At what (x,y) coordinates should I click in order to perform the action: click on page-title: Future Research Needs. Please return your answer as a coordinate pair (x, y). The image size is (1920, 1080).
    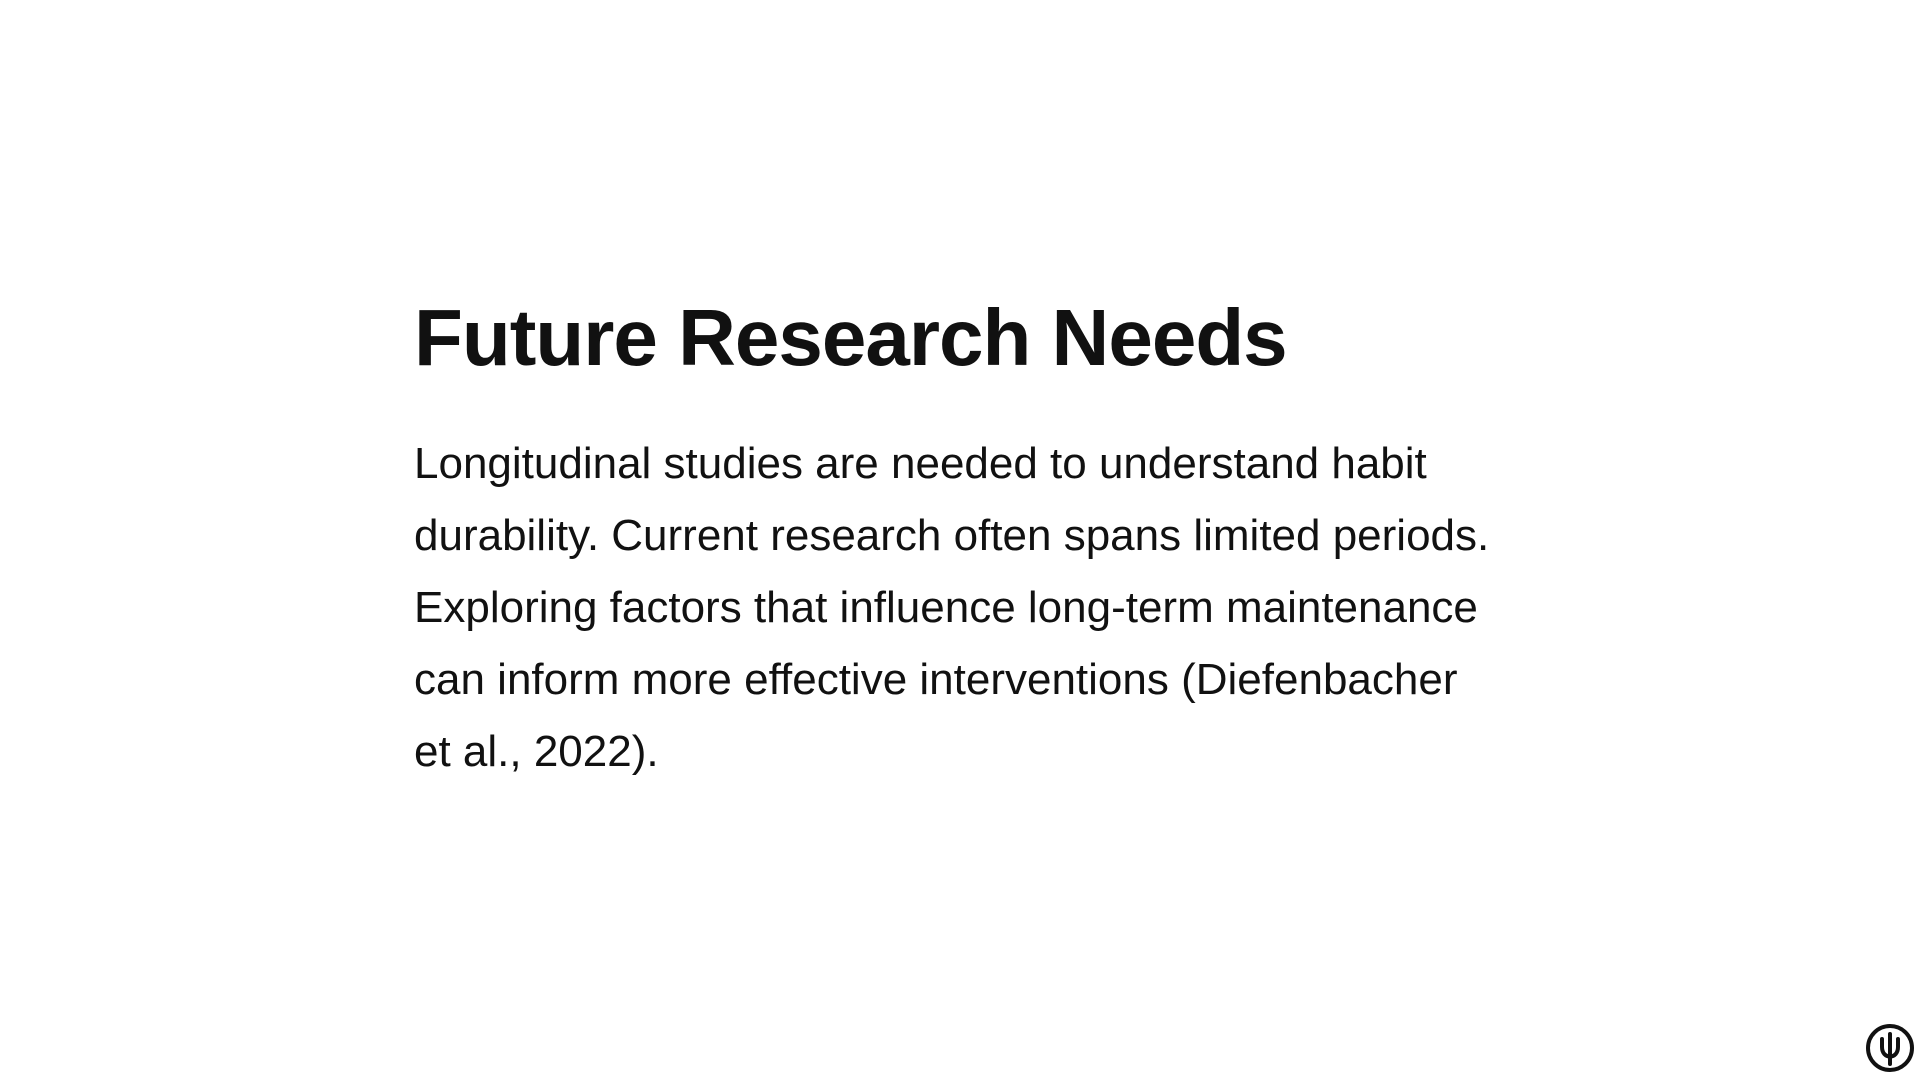
    Looking at the image, I should click on (851, 337).